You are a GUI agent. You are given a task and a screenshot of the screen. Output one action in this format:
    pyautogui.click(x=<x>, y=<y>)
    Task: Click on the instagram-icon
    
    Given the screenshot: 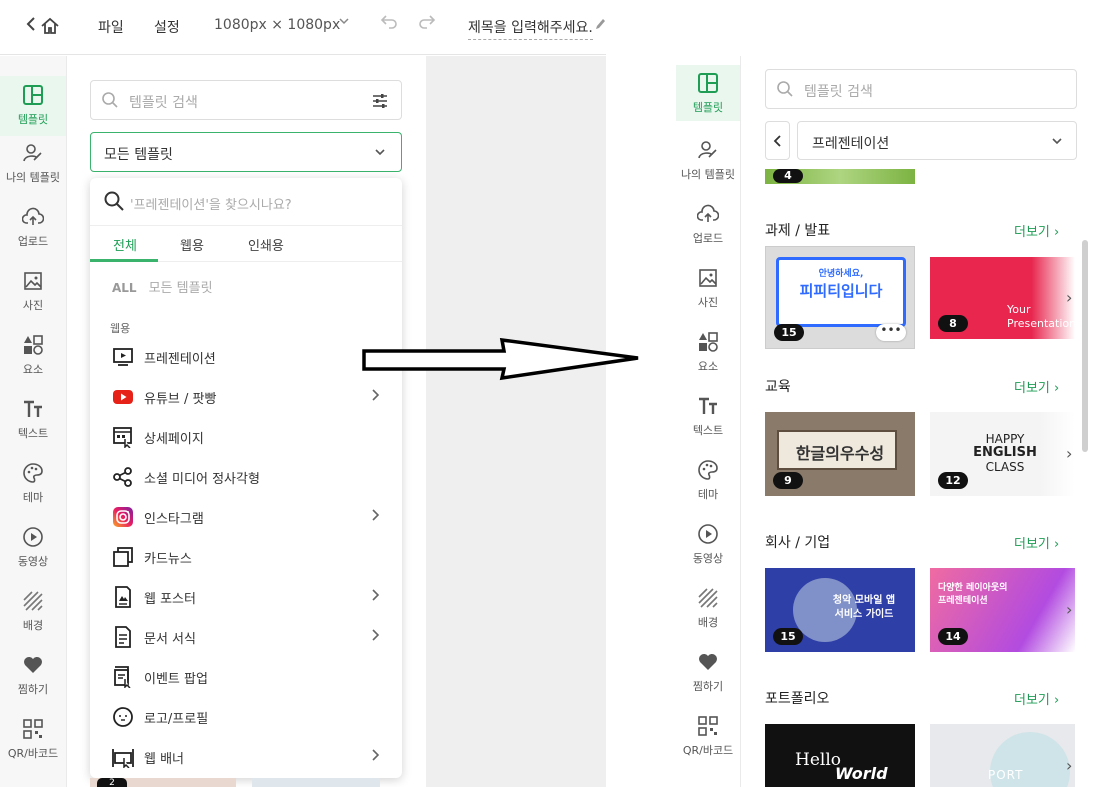 What is the action you would take?
    pyautogui.click(x=123, y=517)
    